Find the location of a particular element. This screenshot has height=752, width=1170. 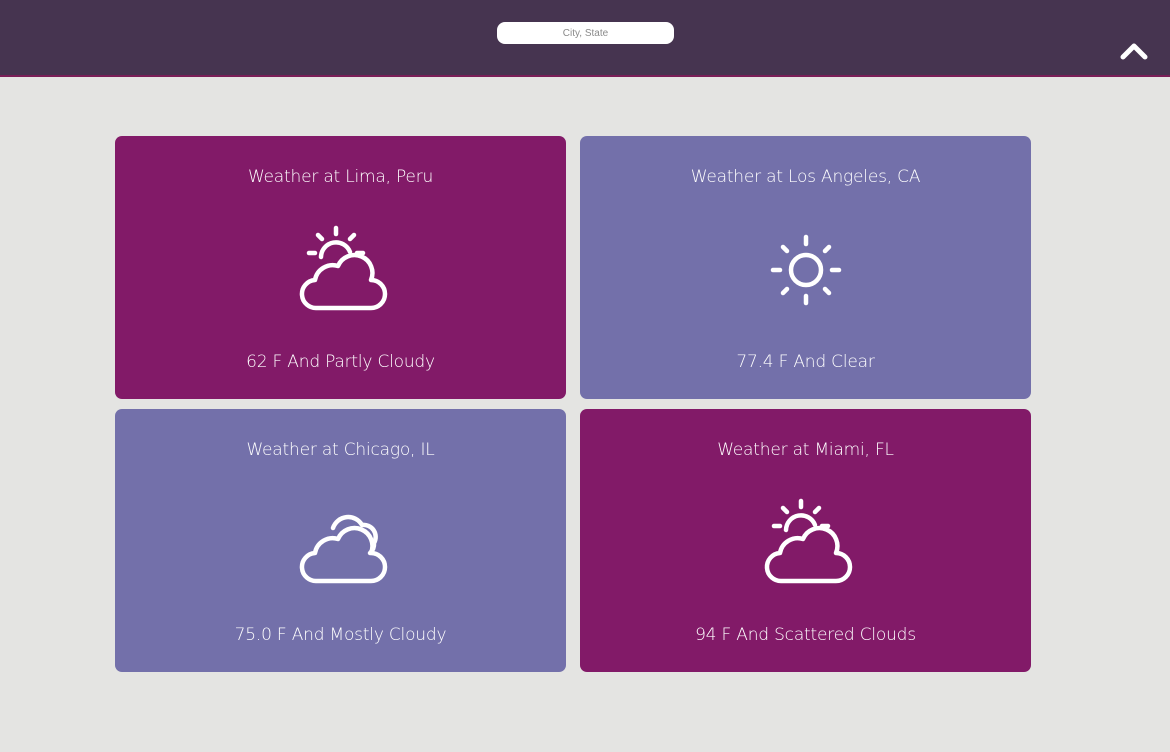

card-title: Weather at Los Angeles, CA is located at coordinates (805, 177).